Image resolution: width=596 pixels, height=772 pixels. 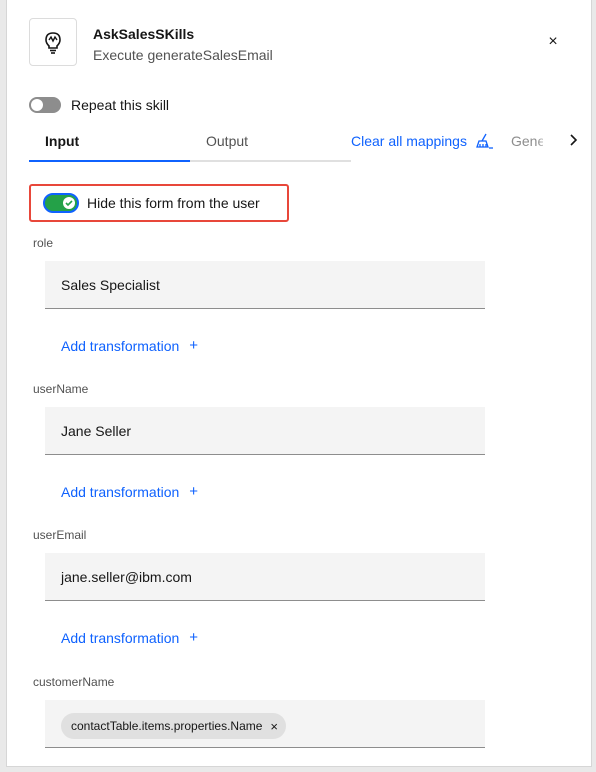 I want to click on add-transformation-role: Add transformation +, so click(x=129, y=345).